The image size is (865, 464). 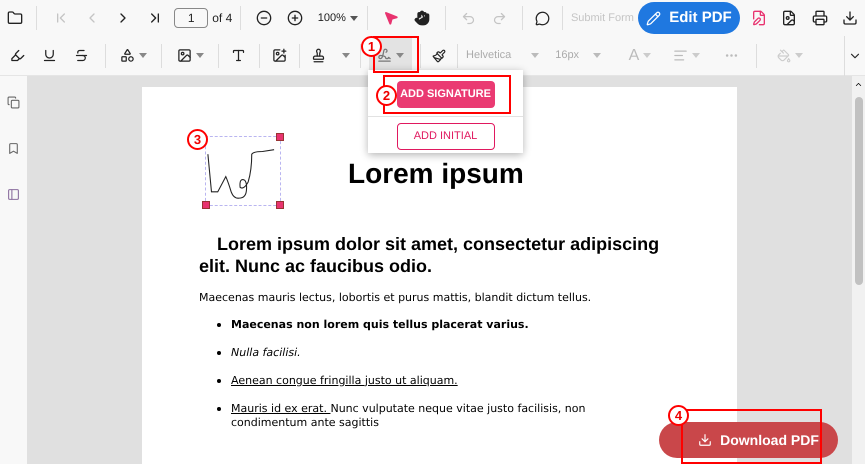 I want to click on zoom-out-icon, so click(x=264, y=18).